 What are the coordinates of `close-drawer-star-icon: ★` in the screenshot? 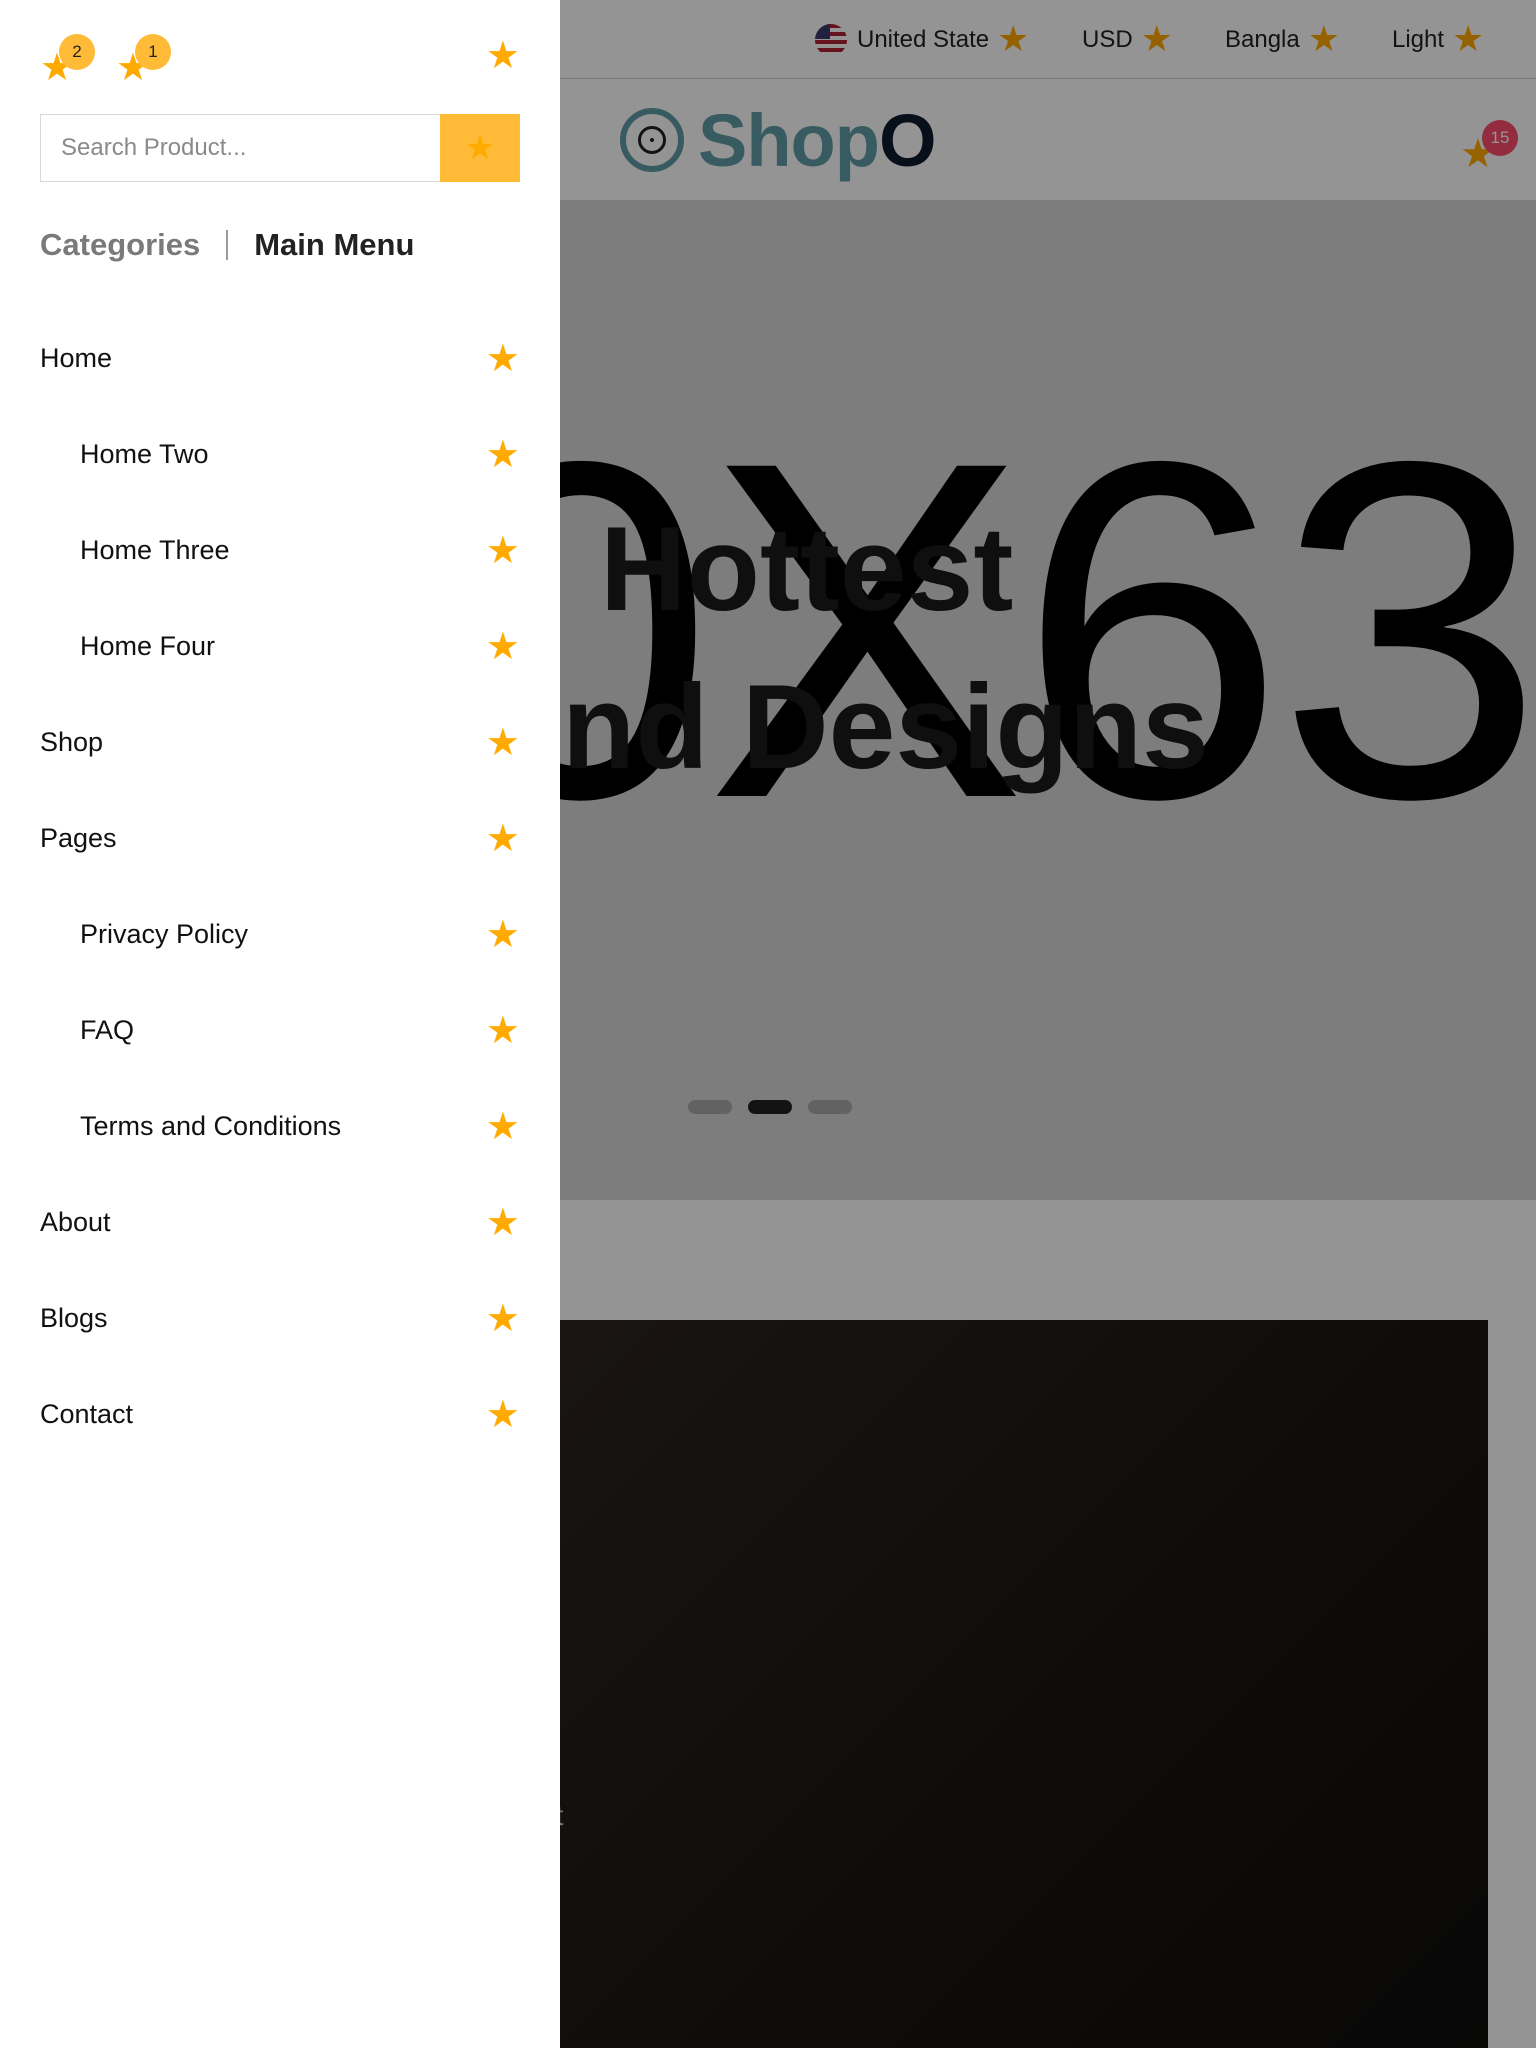 It's located at (503, 55).